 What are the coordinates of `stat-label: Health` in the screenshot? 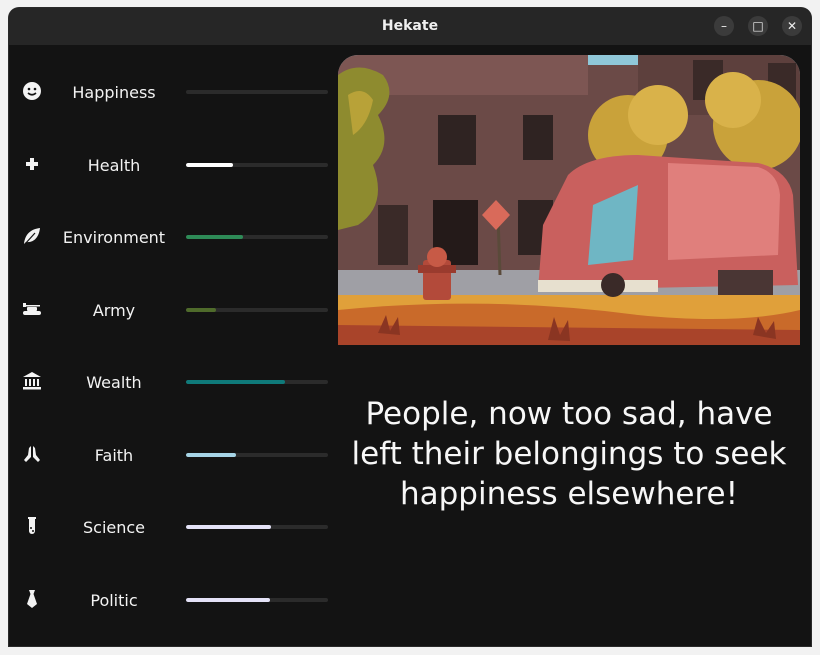 It's located at (114, 165).